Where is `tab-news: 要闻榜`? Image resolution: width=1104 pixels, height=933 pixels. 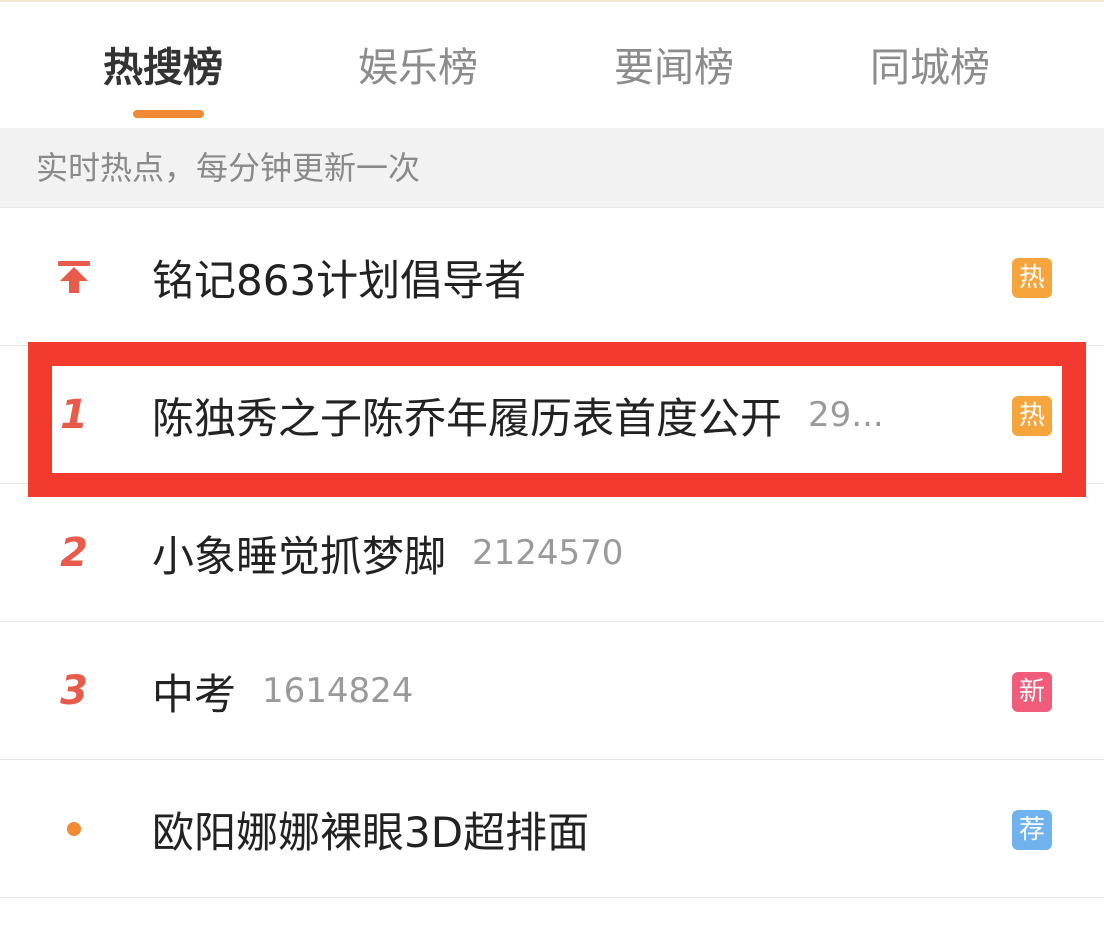
tab-news: 要闻榜 is located at coordinates (674, 68).